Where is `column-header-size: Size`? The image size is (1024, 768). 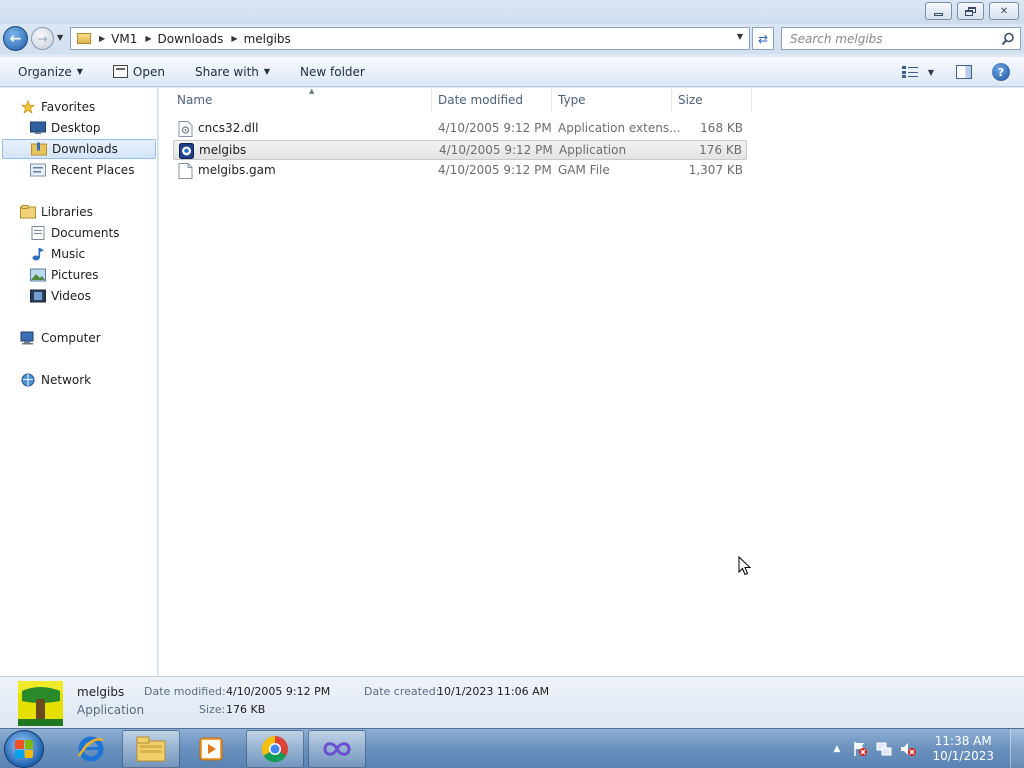 column-header-size: Size is located at coordinates (712, 100).